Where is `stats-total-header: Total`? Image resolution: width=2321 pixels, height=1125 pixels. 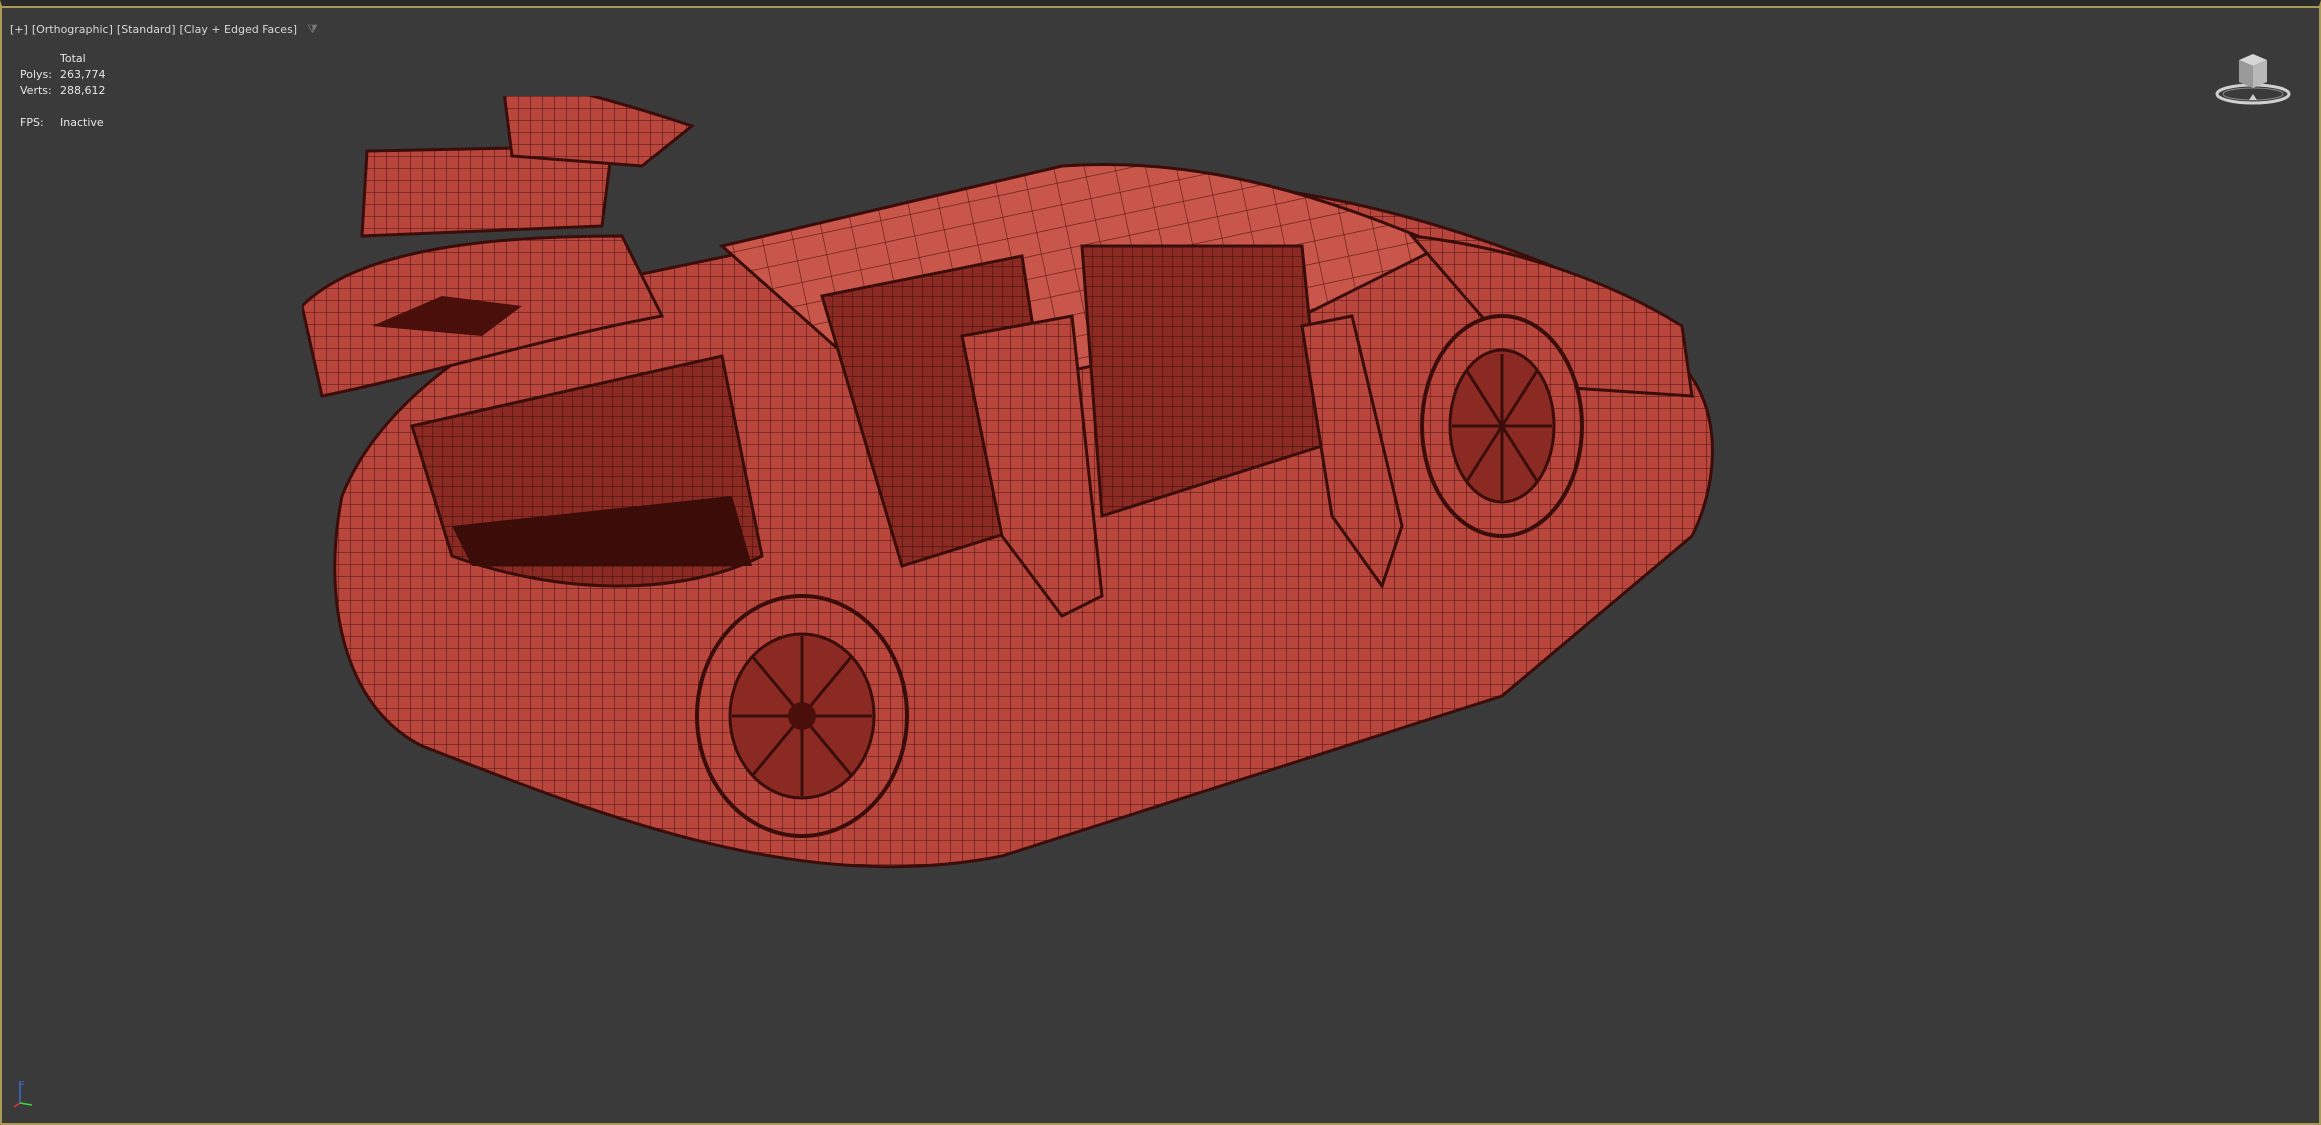
stats-total-header: Total is located at coordinates (73, 58).